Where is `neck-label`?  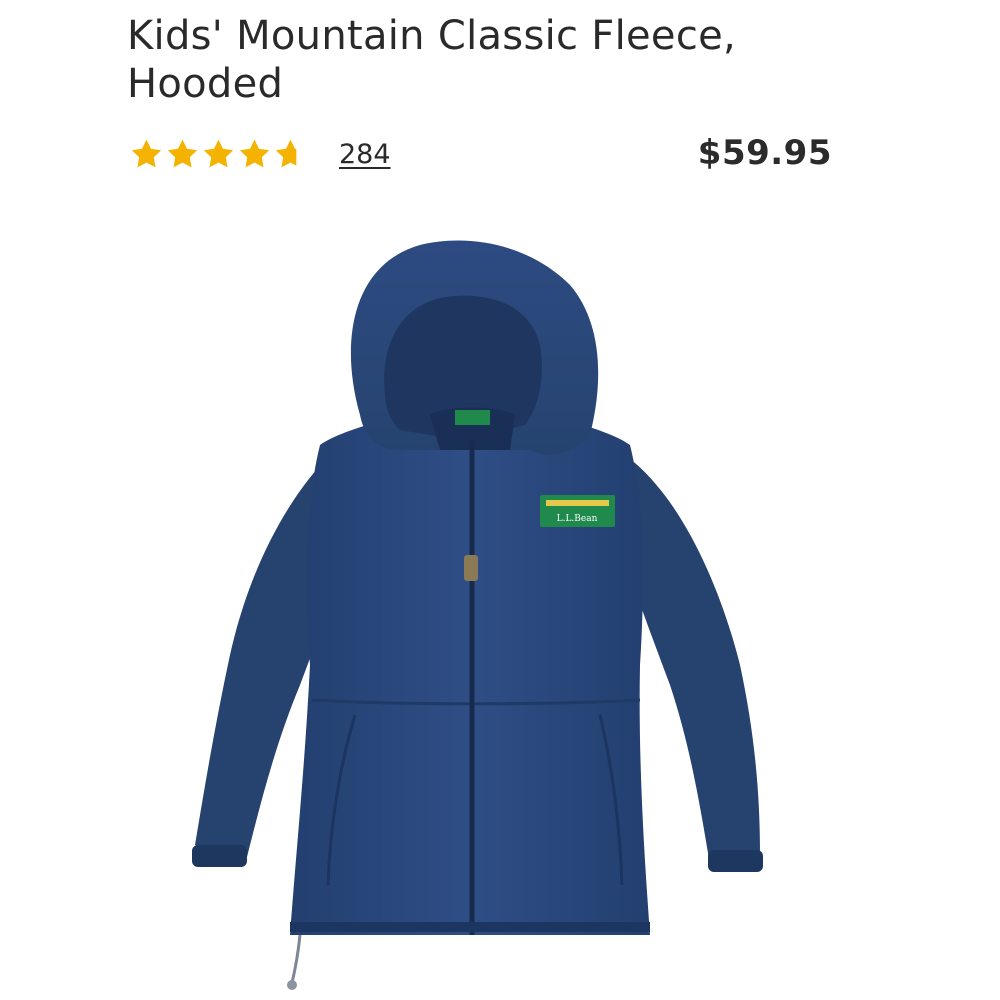
neck-label is located at coordinates (472, 417).